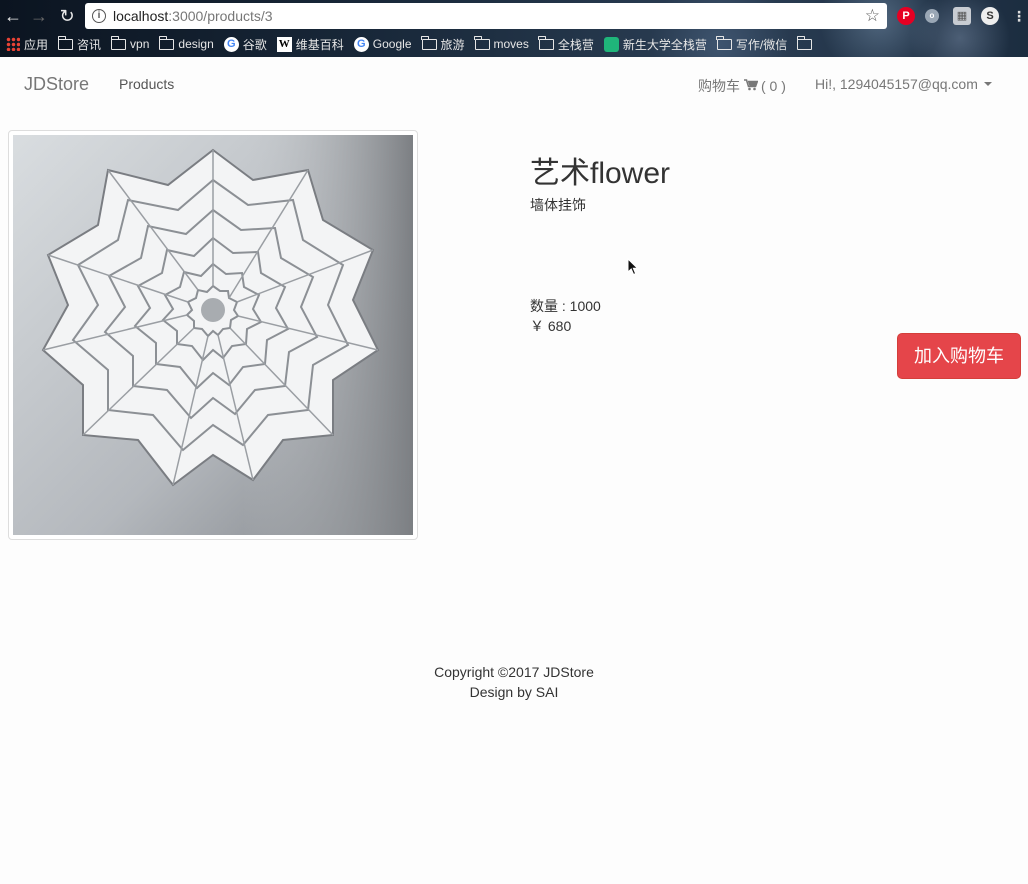  Describe the element at coordinates (13, 16) in the screenshot. I see `back-arrow-icon: ←` at that location.